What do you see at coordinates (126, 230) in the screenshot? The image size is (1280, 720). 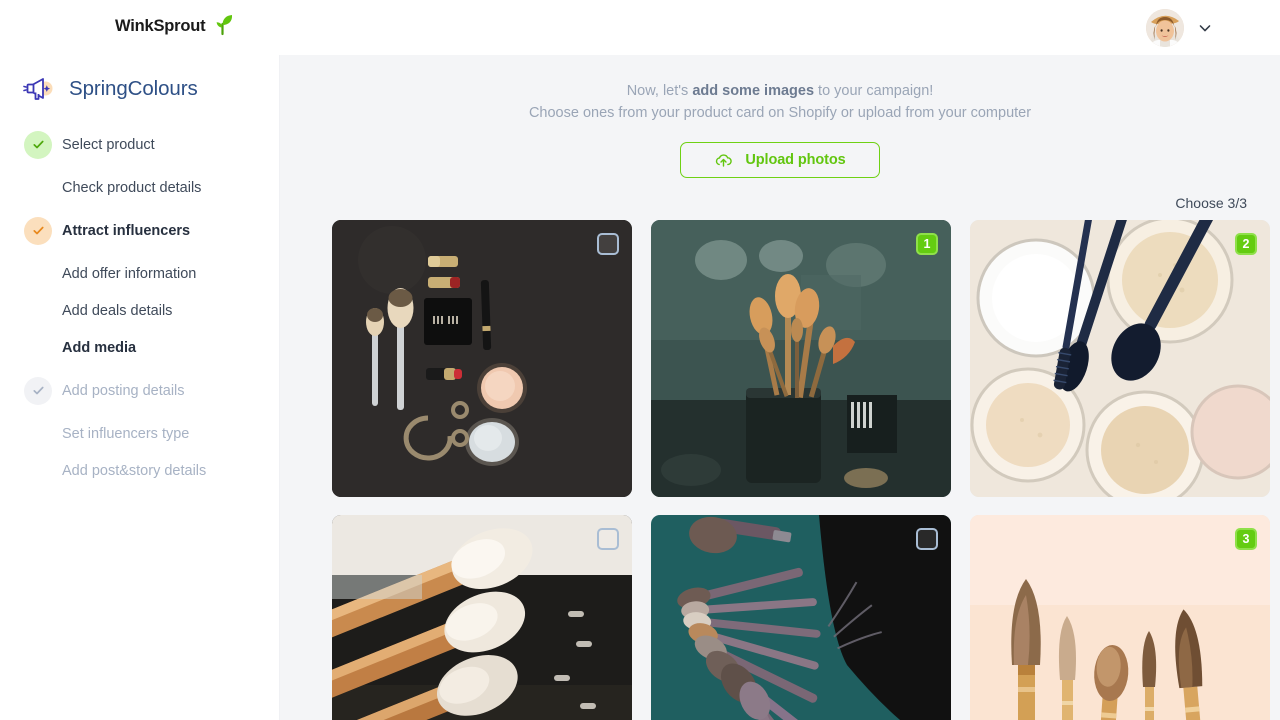 I see `sidebar-item-label: Attract influencers` at bounding box center [126, 230].